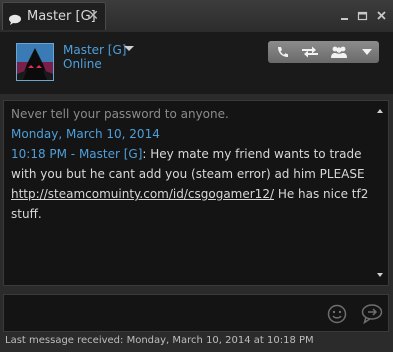 The image size is (393, 352). I want to click on scroll-down-arrow, so click(380, 275).